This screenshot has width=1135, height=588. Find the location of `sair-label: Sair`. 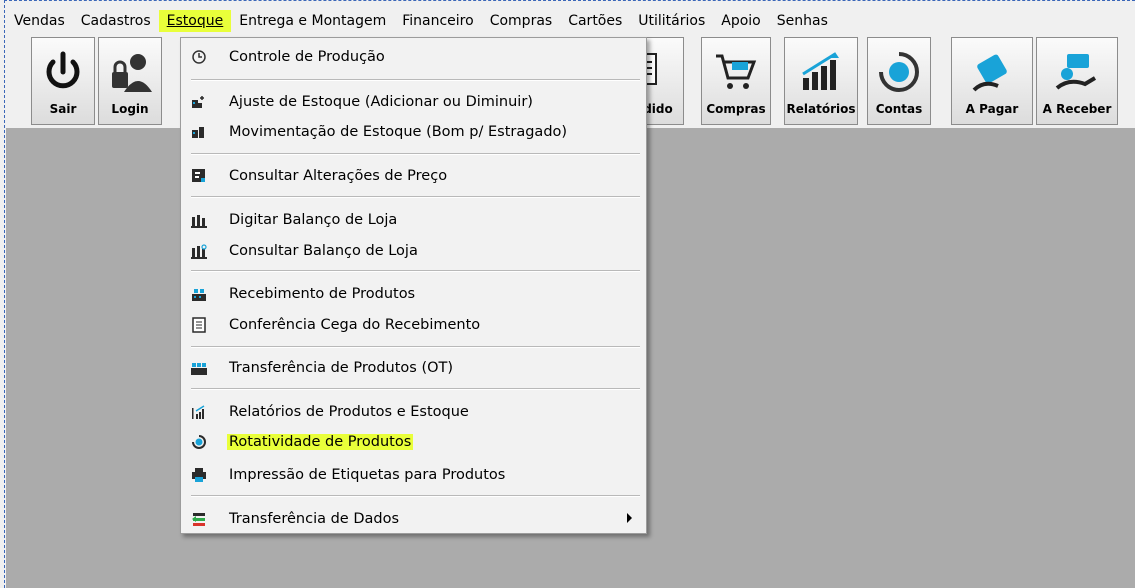

sair-label: Sair is located at coordinates (63, 109).